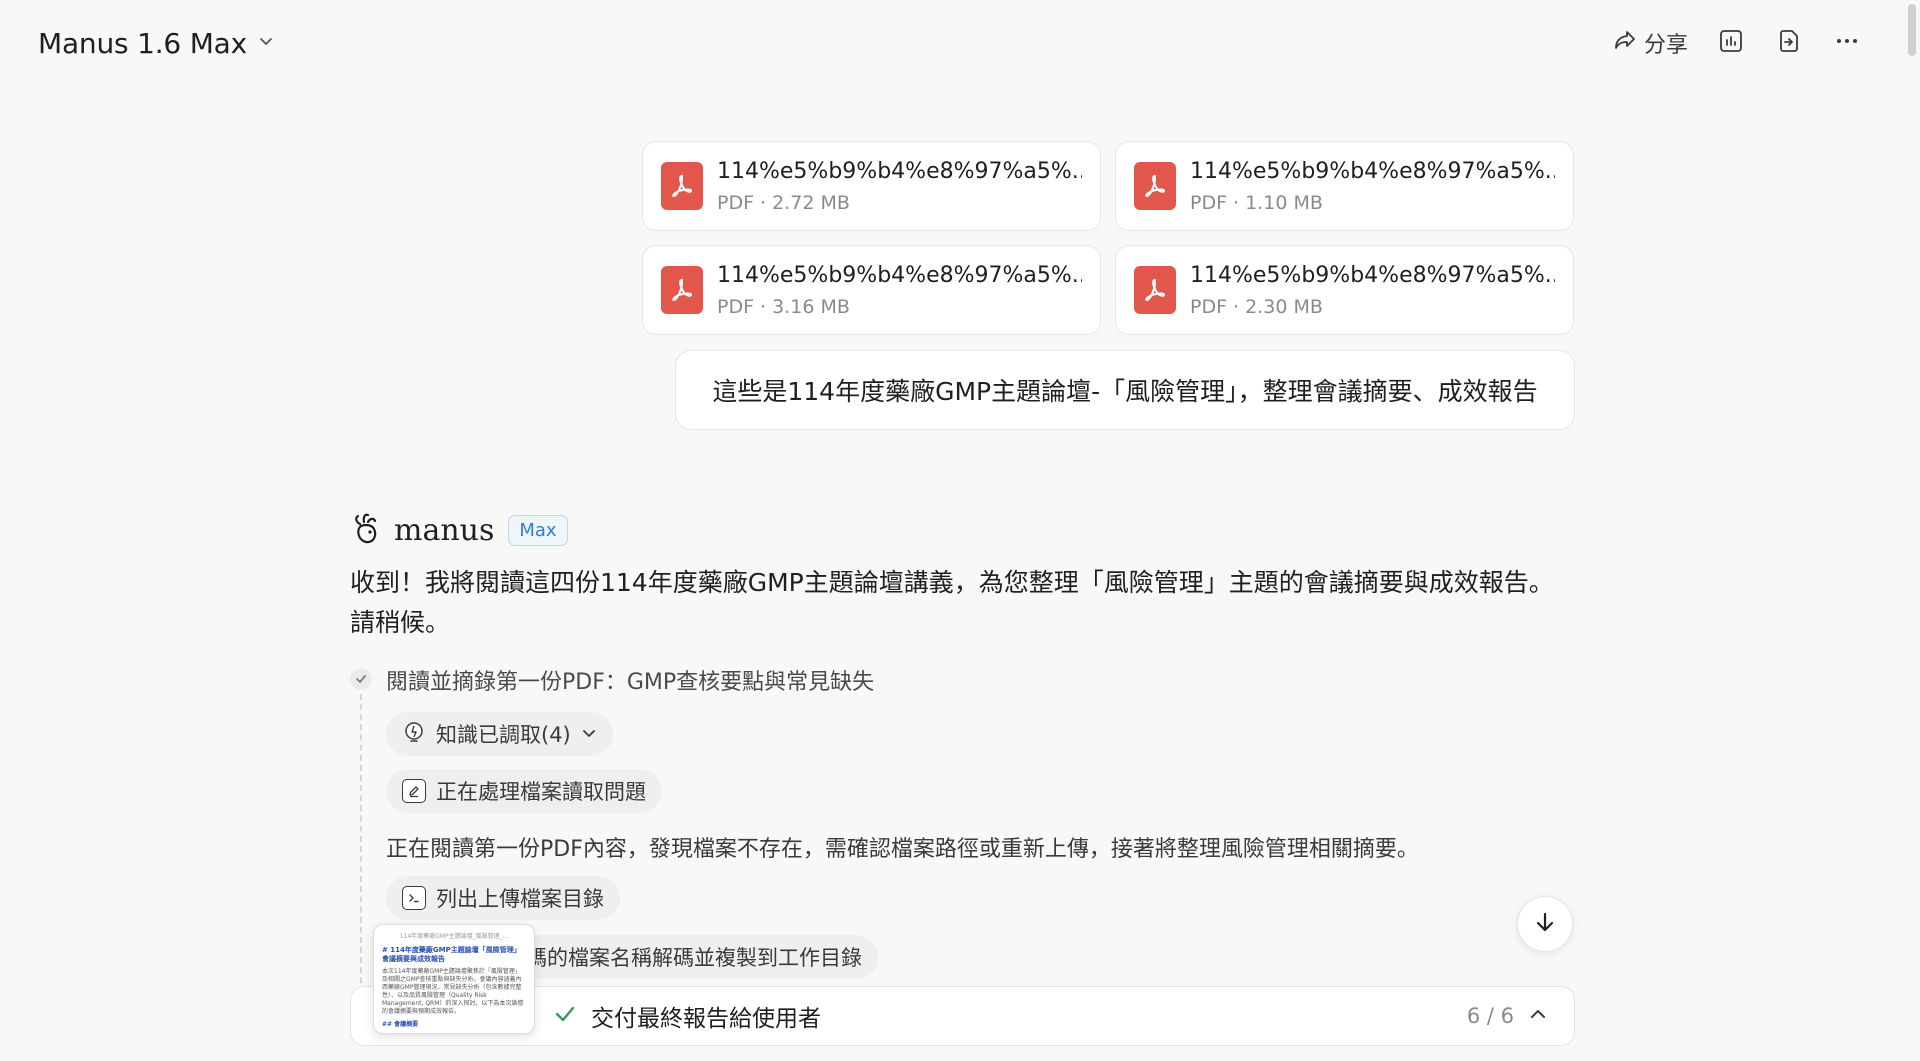  I want to click on action-chip: 列出上傳檔案目錄, so click(503, 898).